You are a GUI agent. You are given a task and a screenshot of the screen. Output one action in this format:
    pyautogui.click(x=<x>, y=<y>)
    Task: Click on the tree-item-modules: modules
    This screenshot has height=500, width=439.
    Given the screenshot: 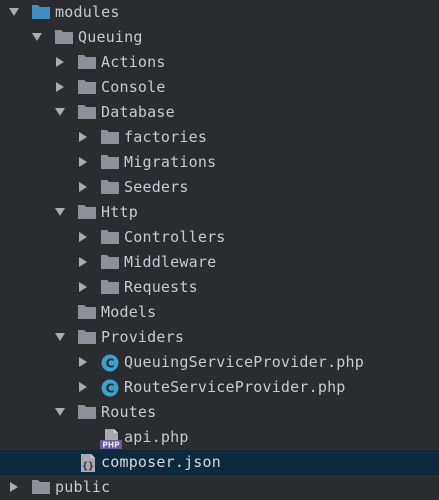 What is the action you would take?
    pyautogui.click(x=219, y=12)
    